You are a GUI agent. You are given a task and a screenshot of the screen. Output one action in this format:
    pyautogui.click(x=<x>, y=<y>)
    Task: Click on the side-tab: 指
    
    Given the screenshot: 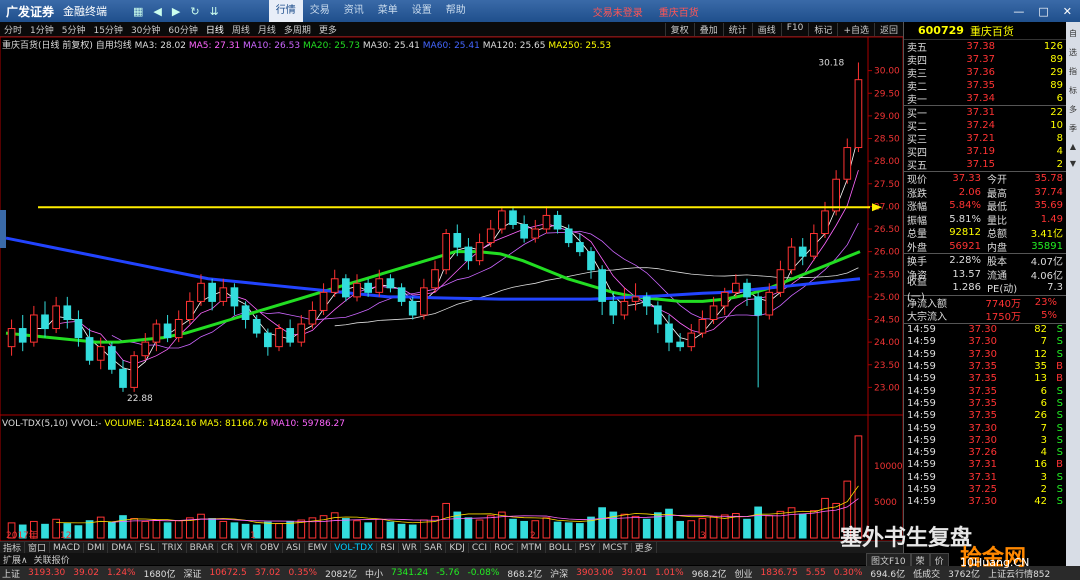 What is the action you would take?
    pyautogui.click(x=1073, y=71)
    